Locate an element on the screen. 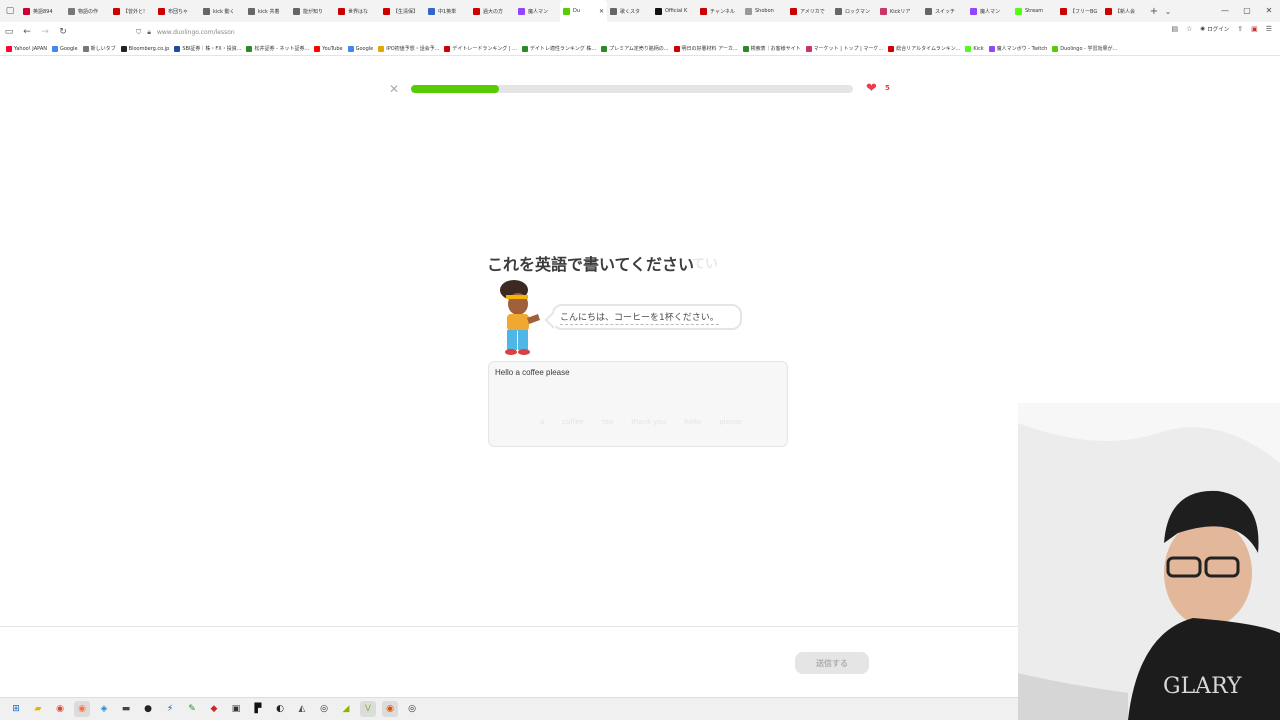  bookmark-label: 新しいタブ is located at coordinates (103, 49).